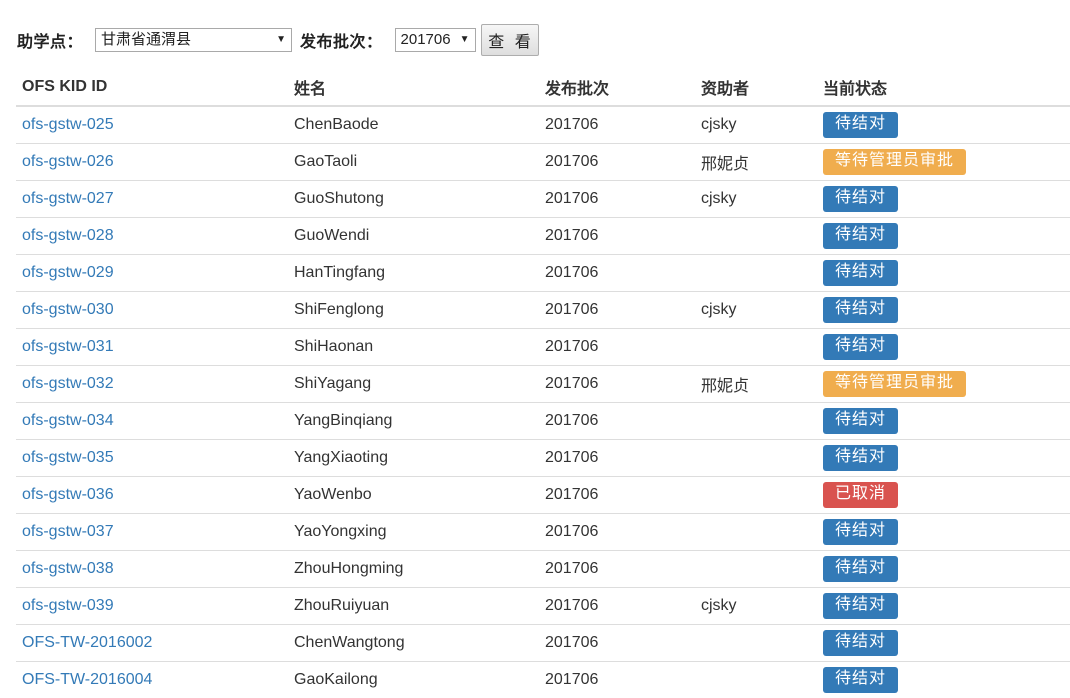 This screenshot has width=1070, height=698. What do you see at coordinates (68, 161) in the screenshot?
I see `kid-id-link: ofs-gstw-026` at bounding box center [68, 161].